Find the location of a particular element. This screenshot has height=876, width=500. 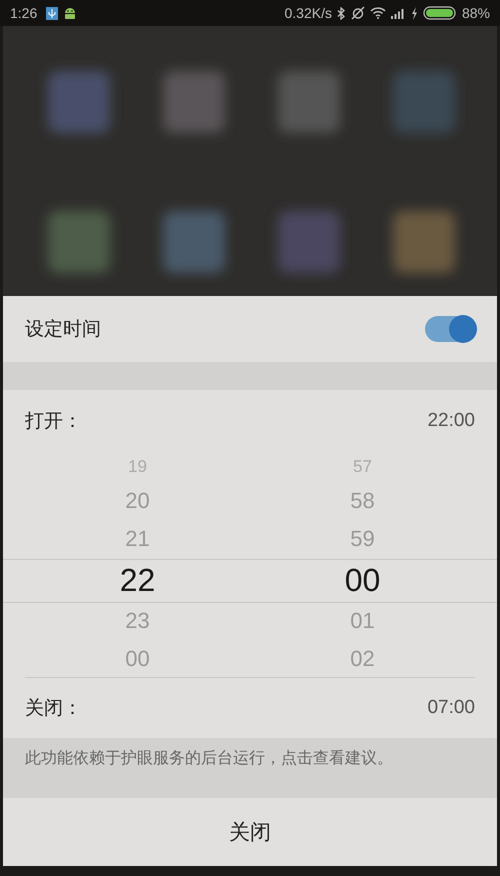

schedule-label: 设定时间 is located at coordinates (63, 329).